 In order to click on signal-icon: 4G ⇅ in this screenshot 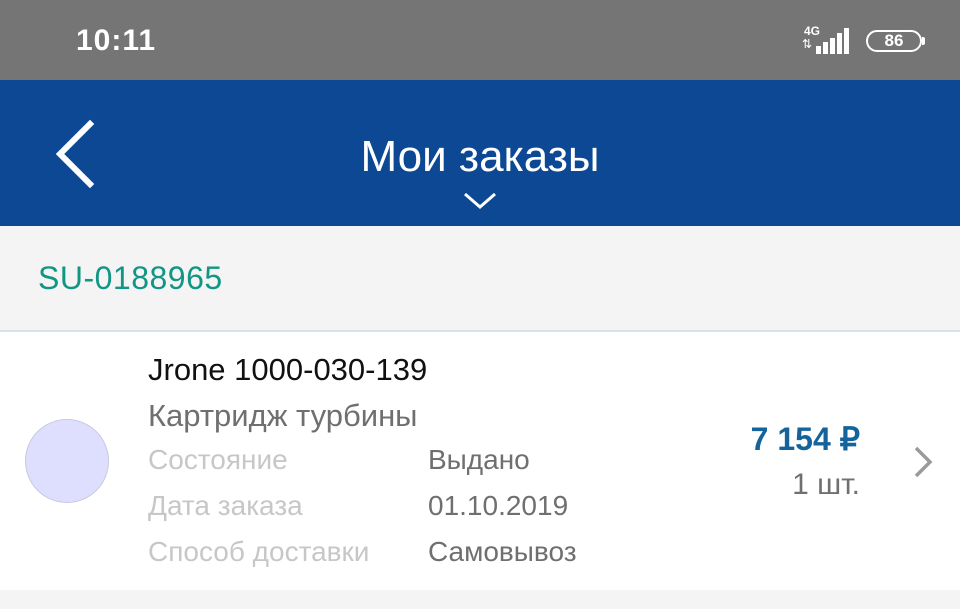, I will do `click(826, 40)`.